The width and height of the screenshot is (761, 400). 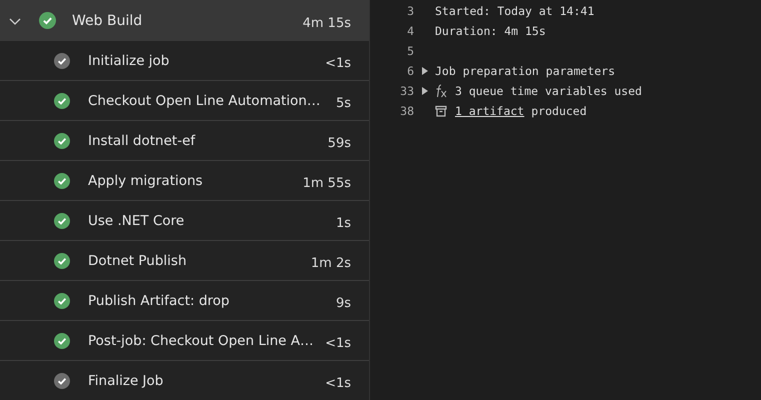 I want to click on log-text: produced, so click(x=559, y=111).